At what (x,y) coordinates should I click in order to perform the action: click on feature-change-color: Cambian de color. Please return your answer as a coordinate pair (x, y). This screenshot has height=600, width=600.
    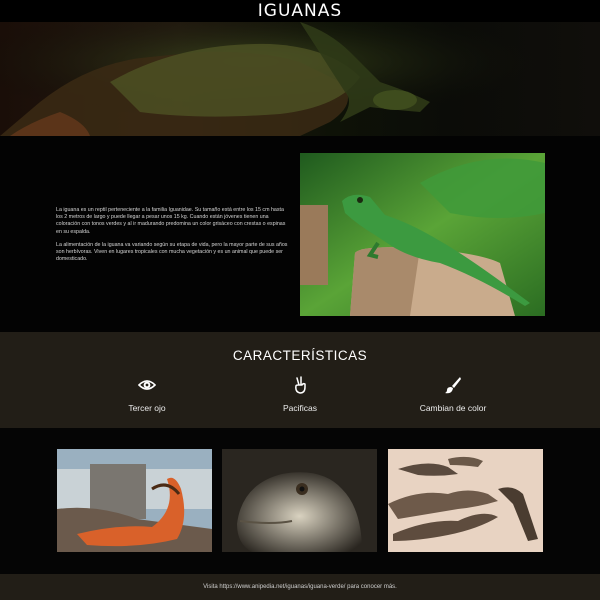
    Looking at the image, I should click on (453, 394).